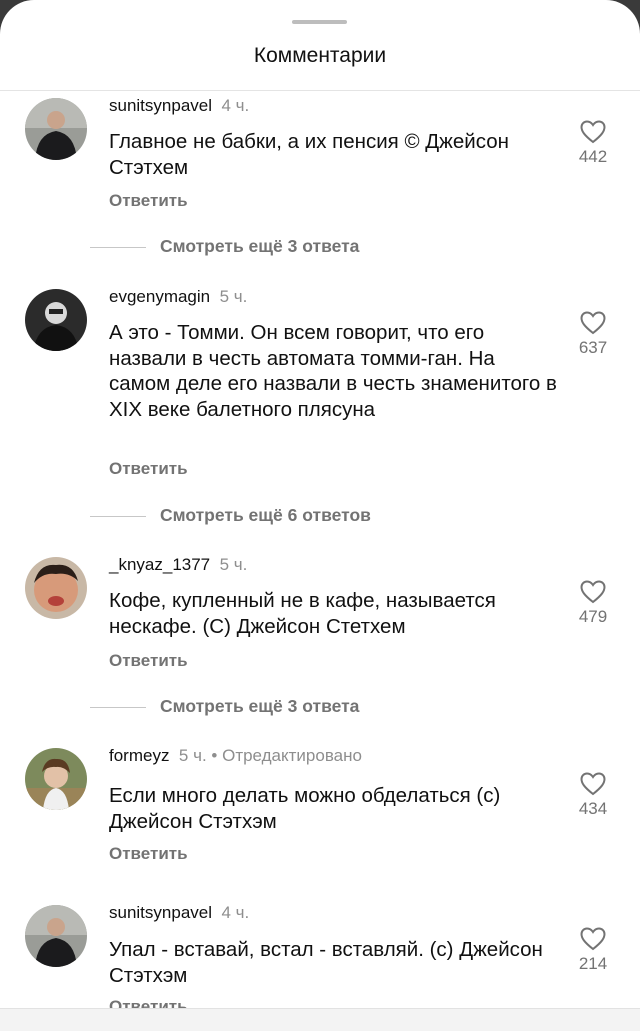  I want to click on like-control: 637, so click(593, 334).